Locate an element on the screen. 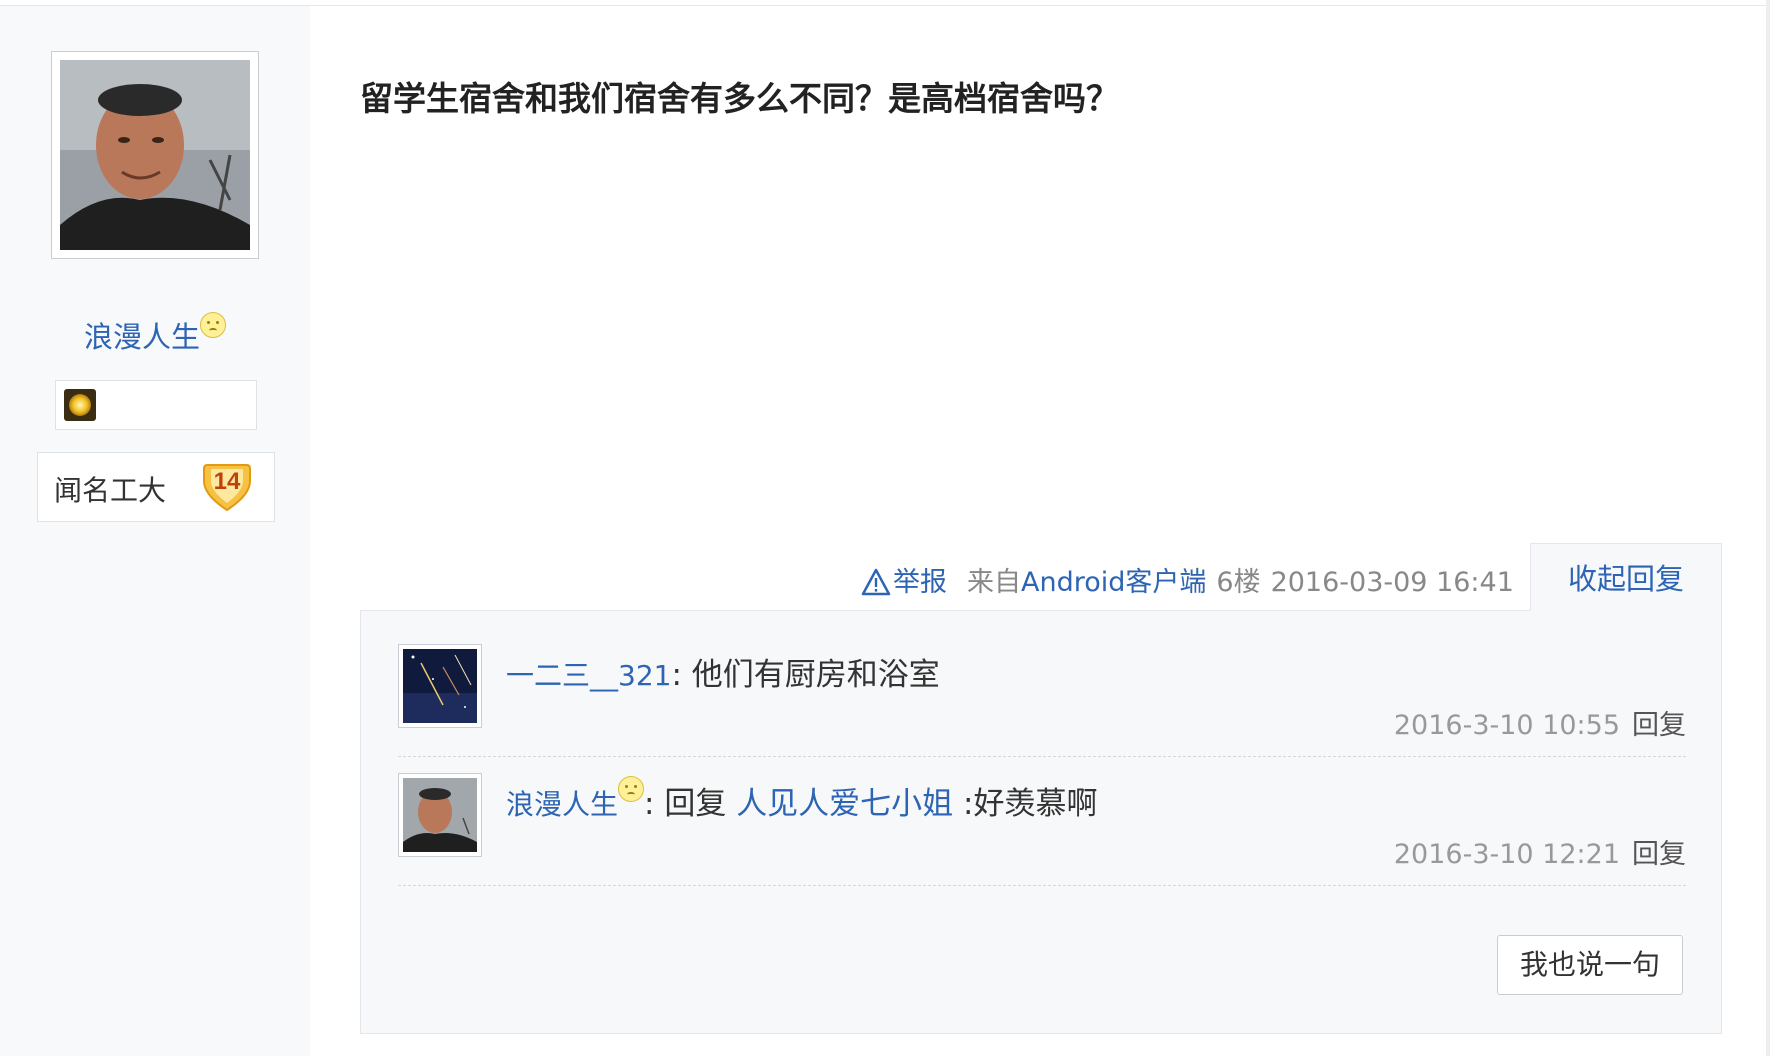 This screenshot has height=1056, width=1782. source-client-link: Android客户端 is located at coordinates (1113, 582).